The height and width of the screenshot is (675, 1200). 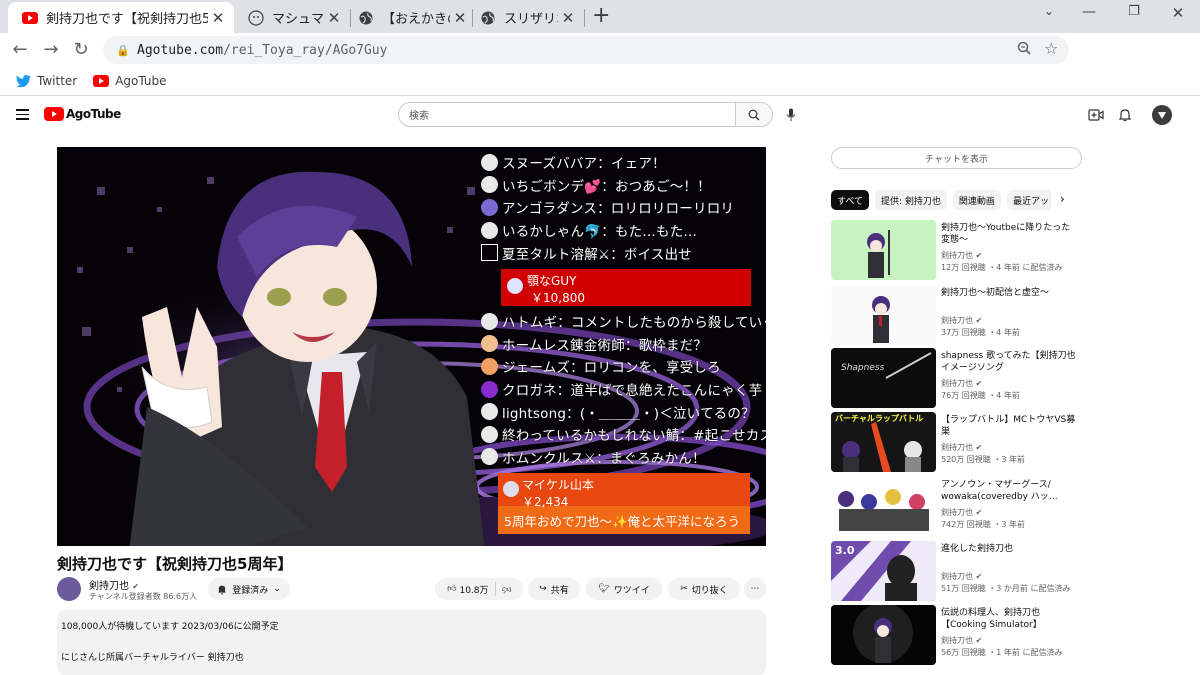 What do you see at coordinates (515, 286) in the screenshot?
I see `superchat-avatar` at bounding box center [515, 286].